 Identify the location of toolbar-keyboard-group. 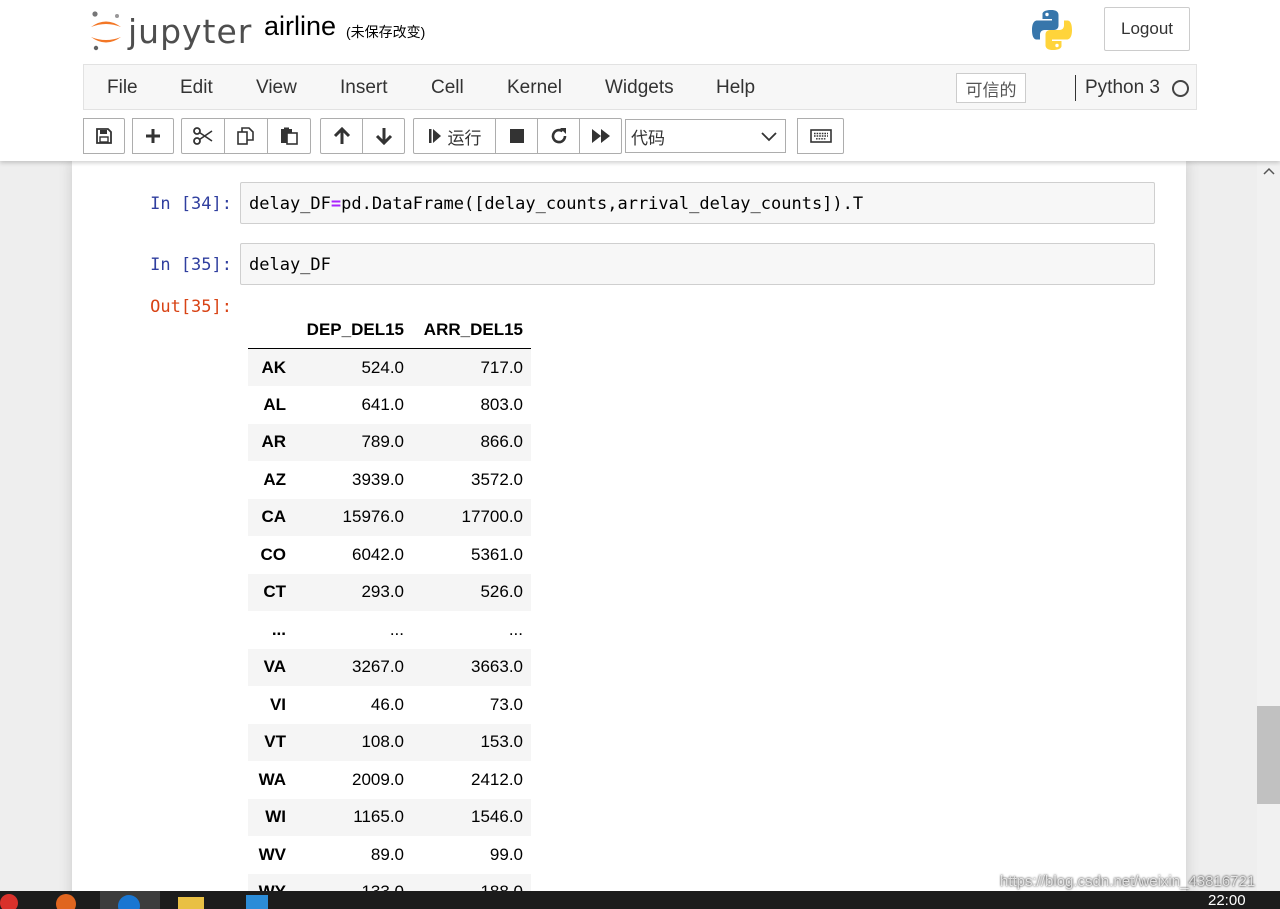
(820, 136).